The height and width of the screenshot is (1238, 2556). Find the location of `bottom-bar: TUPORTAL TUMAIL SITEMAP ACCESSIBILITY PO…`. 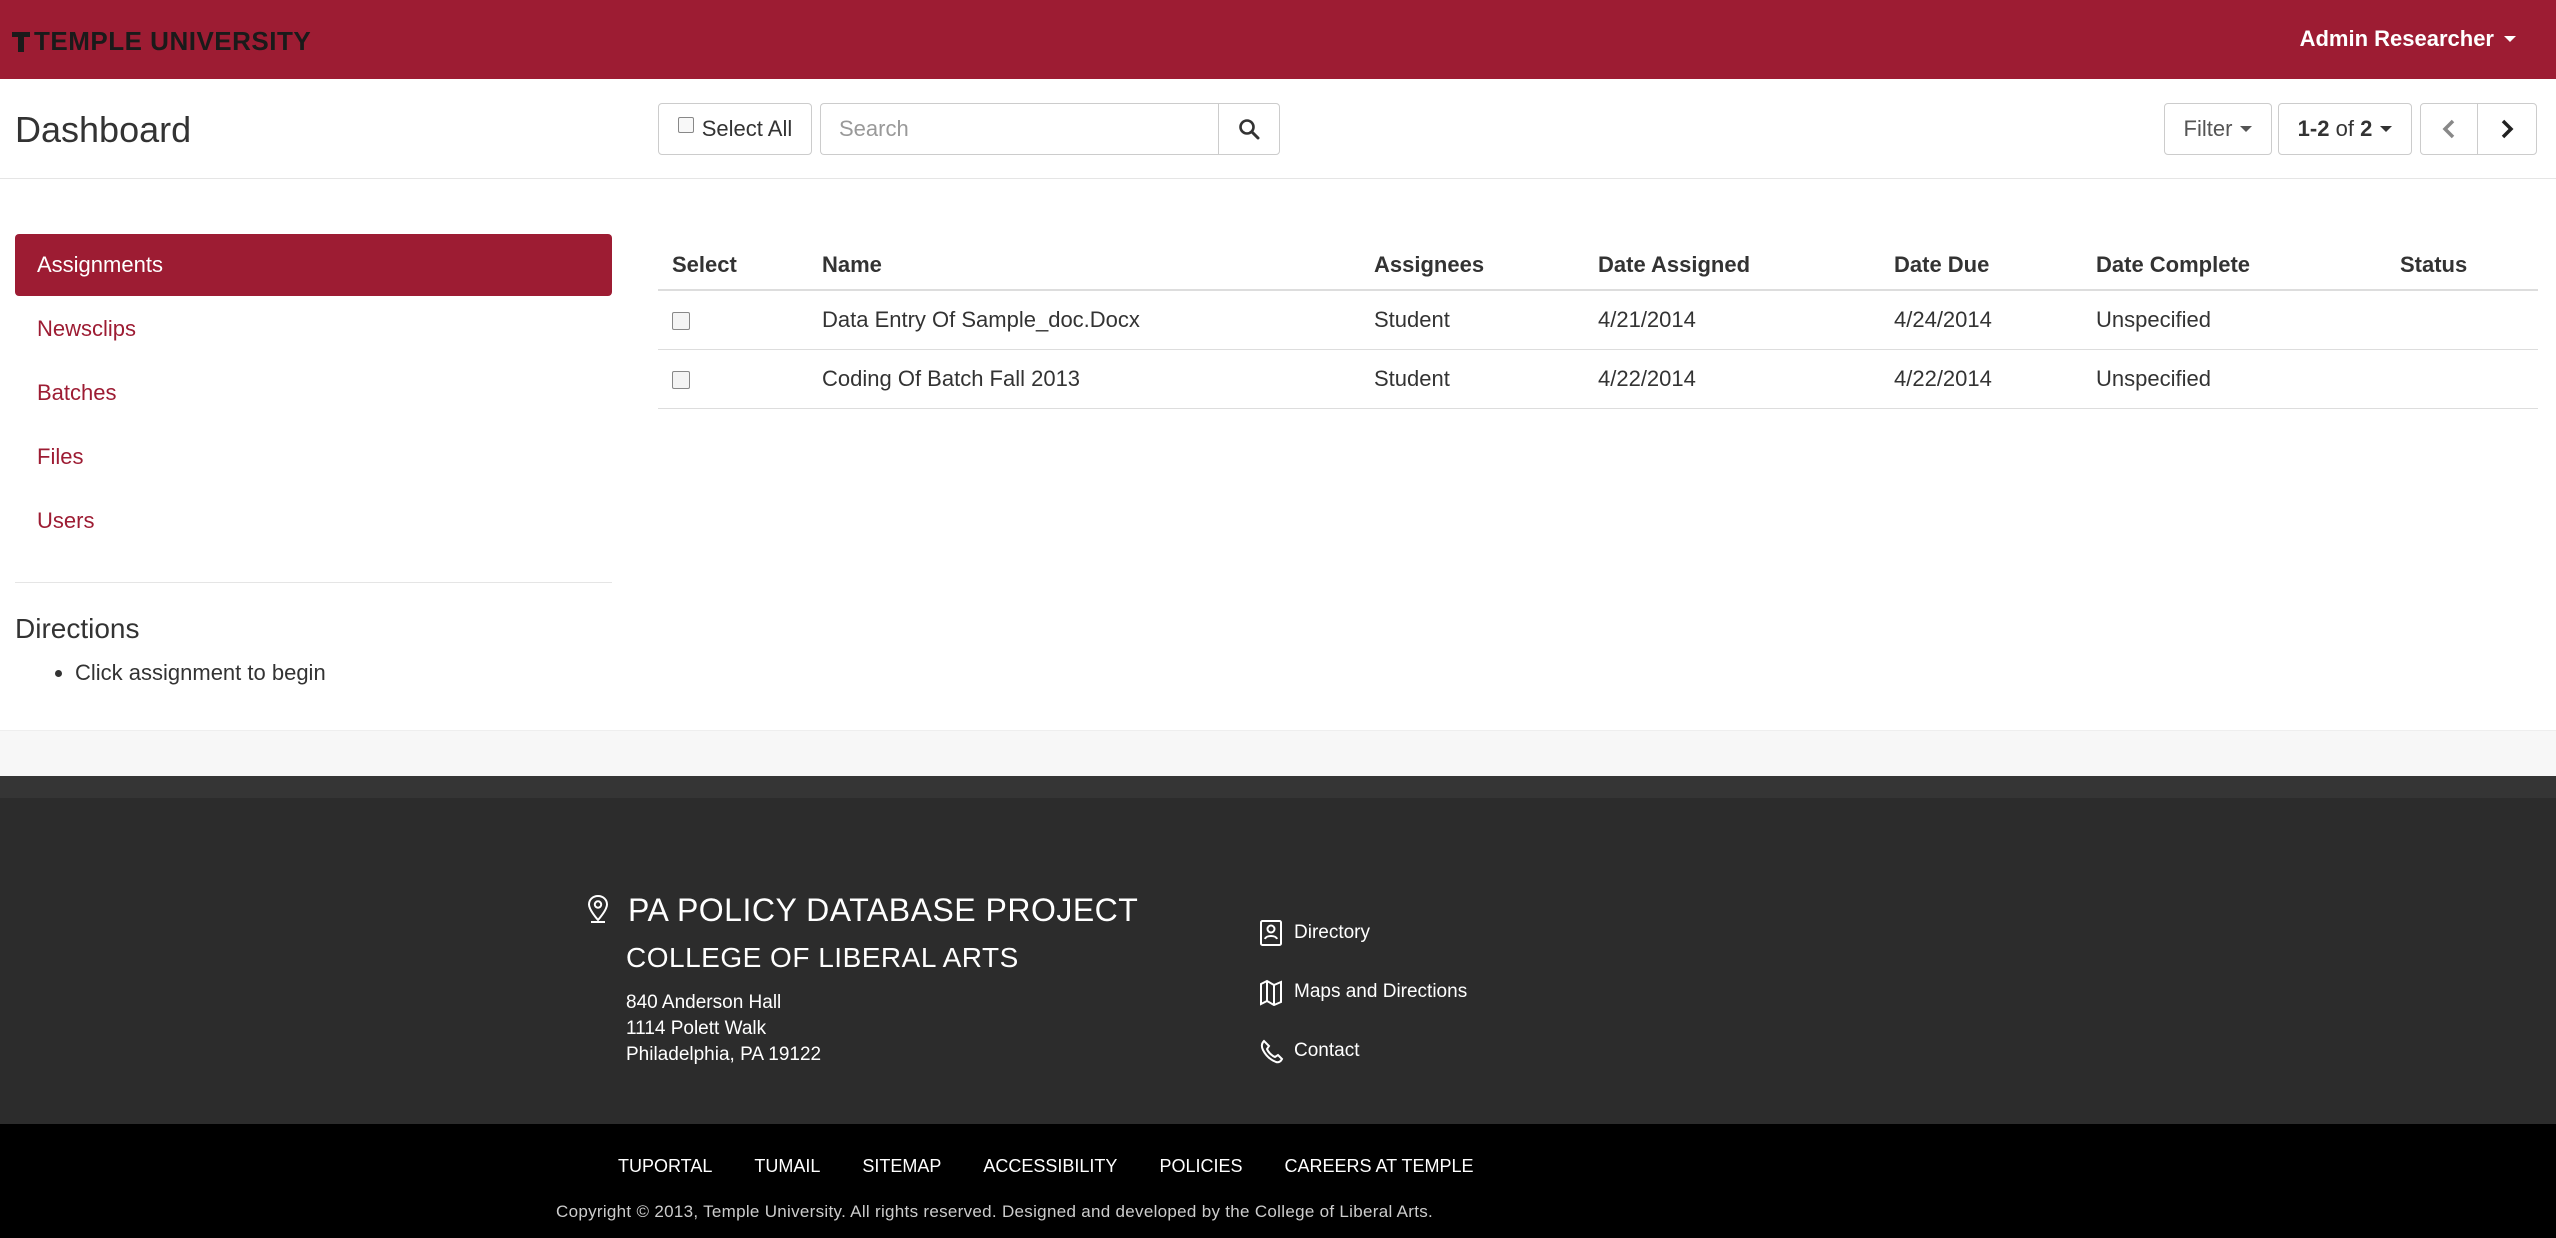

bottom-bar: TUPORTAL TUMAIL SITEMAP ACCESSIBILITY PO… is located at coordinates (1278, 1181).